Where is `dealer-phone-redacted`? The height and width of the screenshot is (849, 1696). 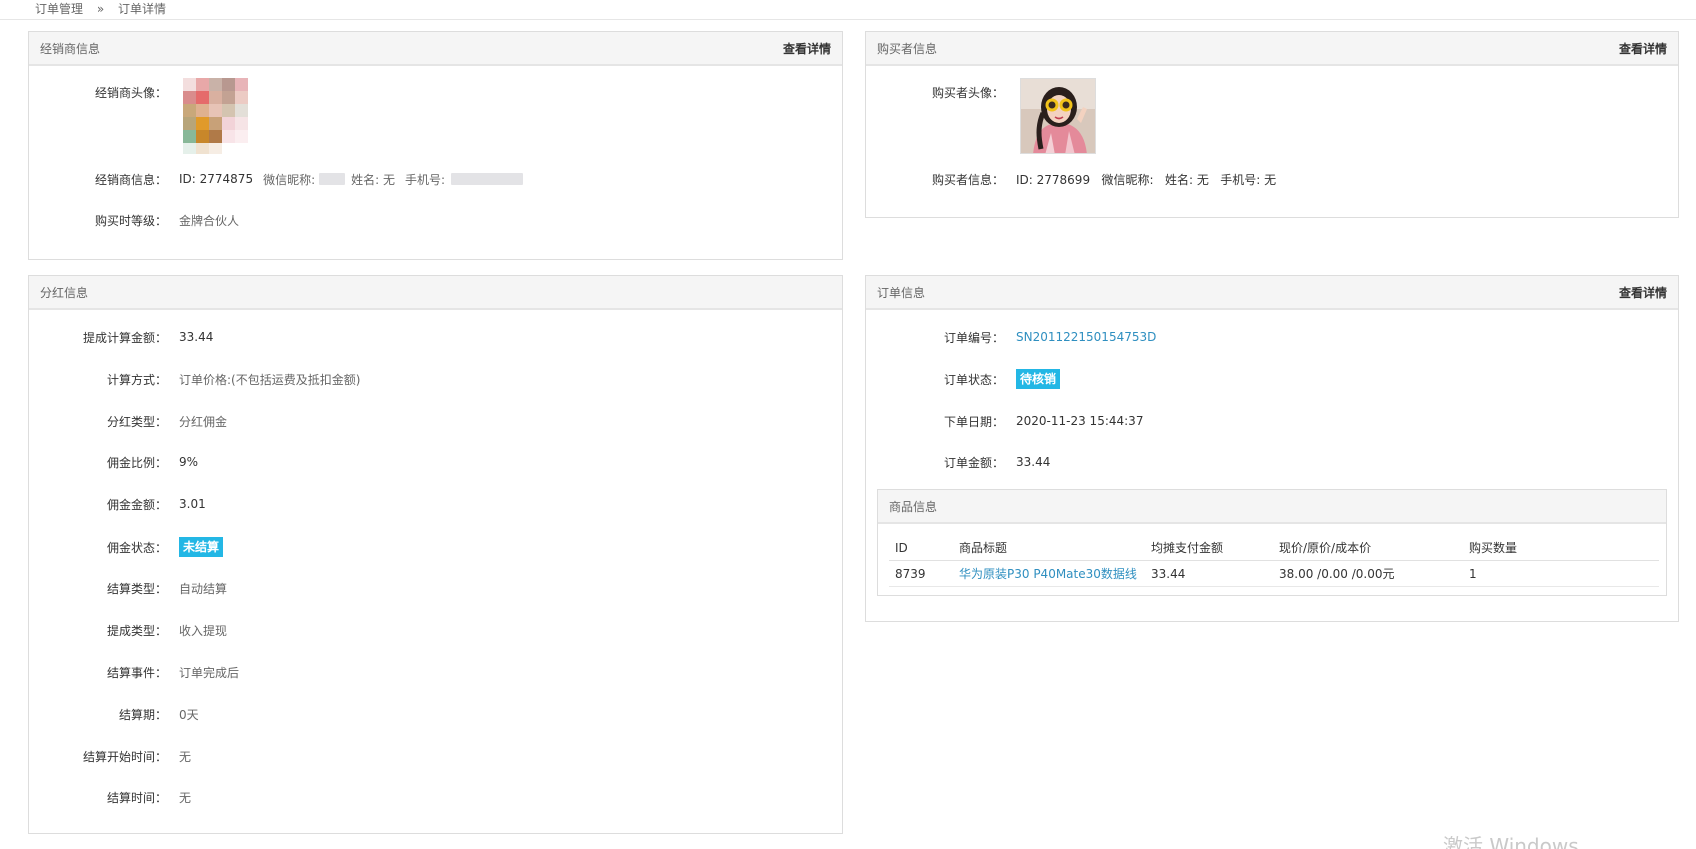
dealer-phone-redacted is located at coordinates (487, 179).